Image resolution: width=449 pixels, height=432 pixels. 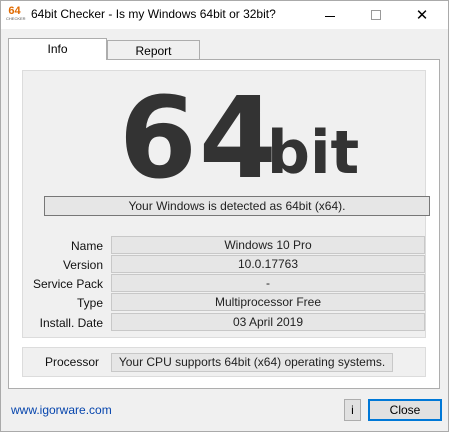 What do you see at coordinates (405, 410) in the screenshot?
I see `close-button: Close` at bounding box center [405, 410].